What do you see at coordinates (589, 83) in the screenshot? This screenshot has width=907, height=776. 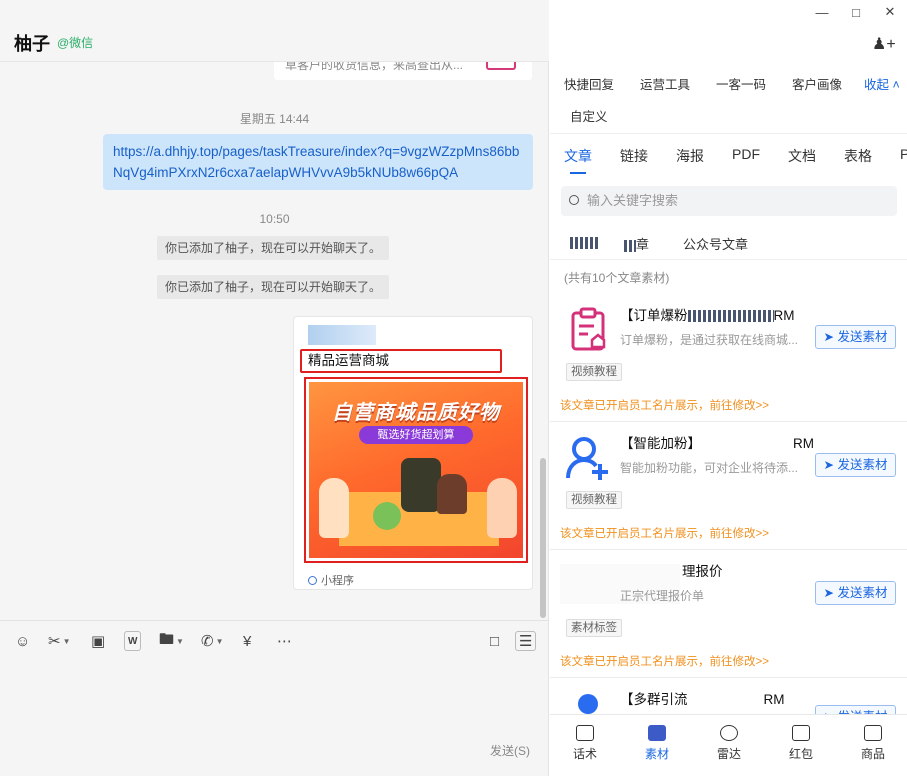 I see `tab-quick-reply: 快捷回复` at bounding box center [589, 83].